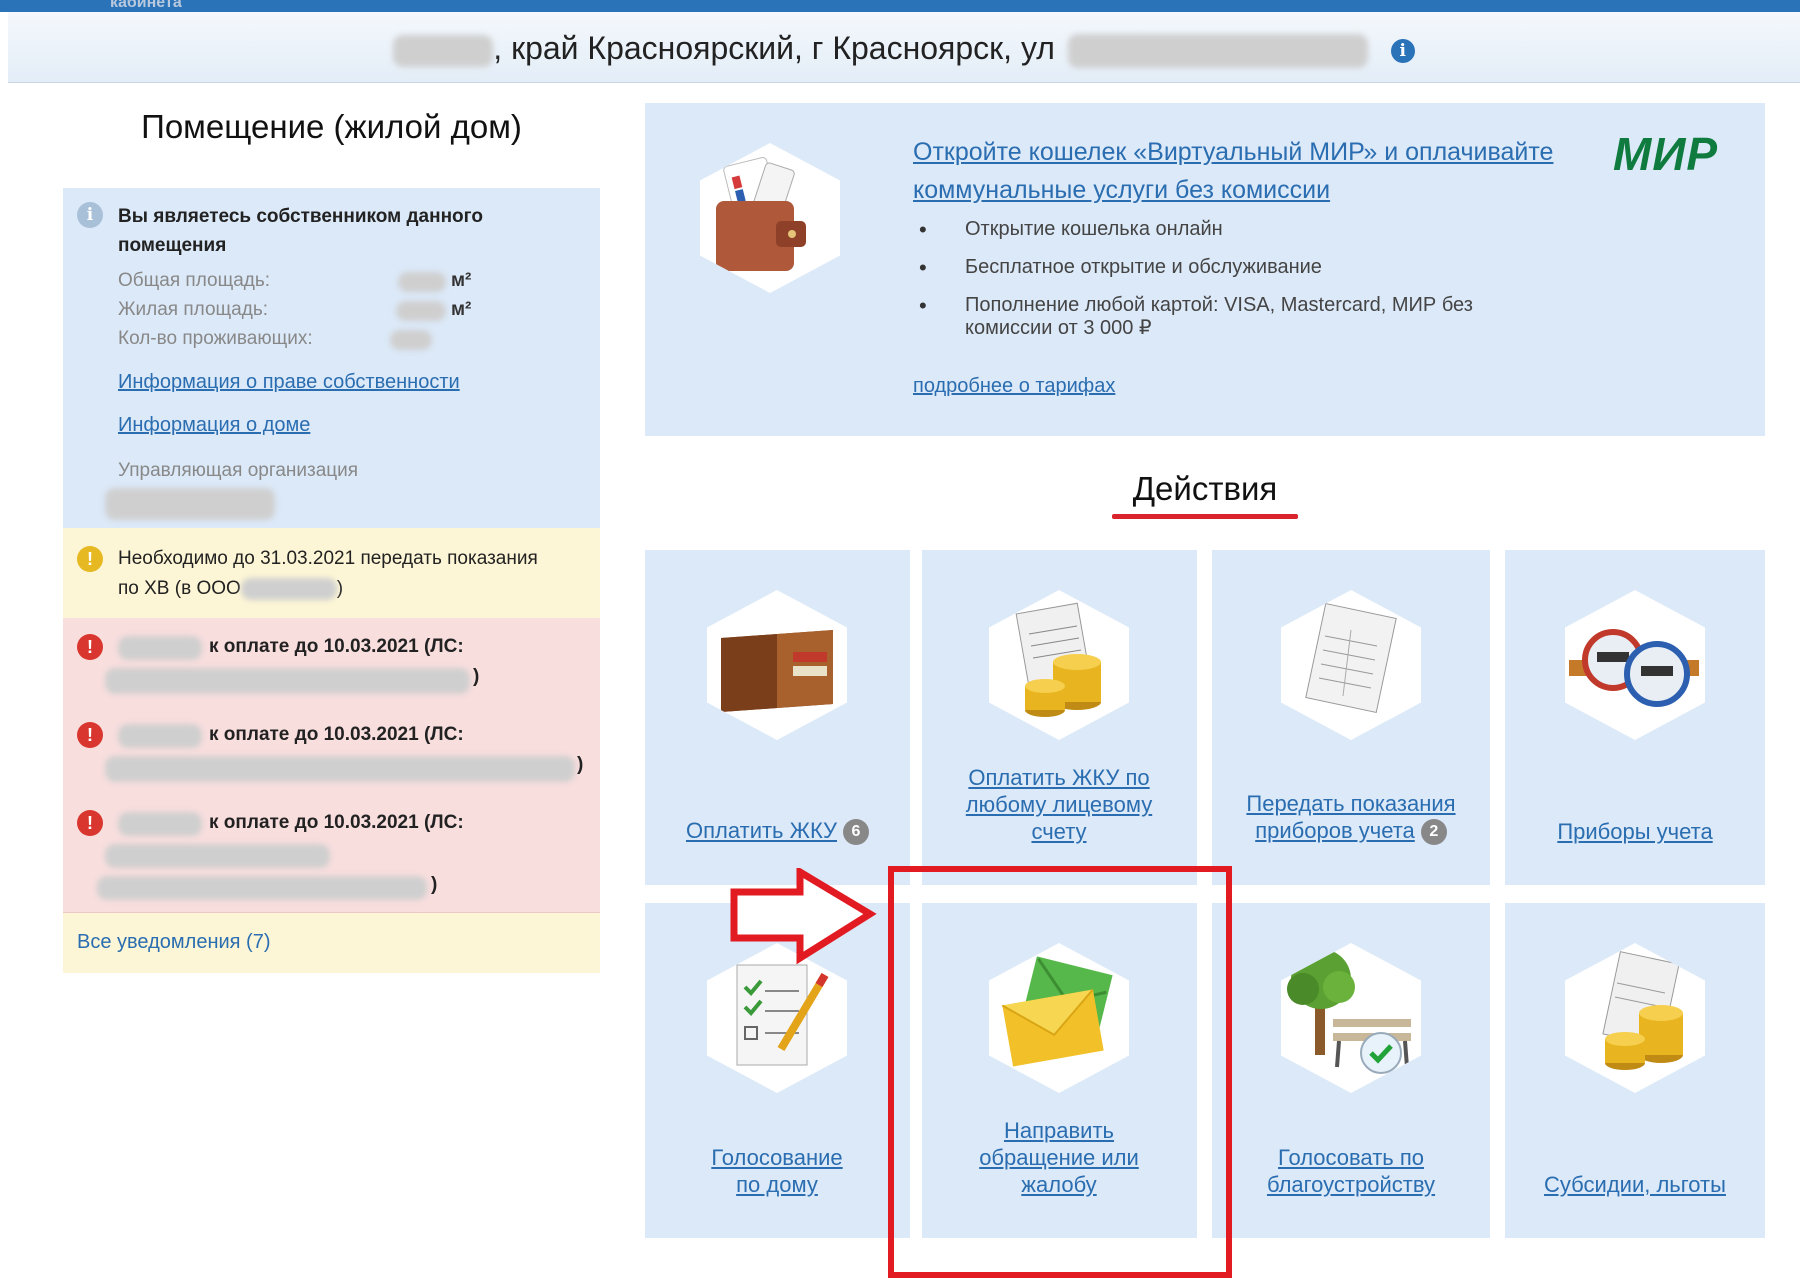 Image resolution: width=1800 pixels, height=1278 pixels. Describe the element at coordinates (1060, 1072) in the screenshot. I see `highlight-frame` at that location.